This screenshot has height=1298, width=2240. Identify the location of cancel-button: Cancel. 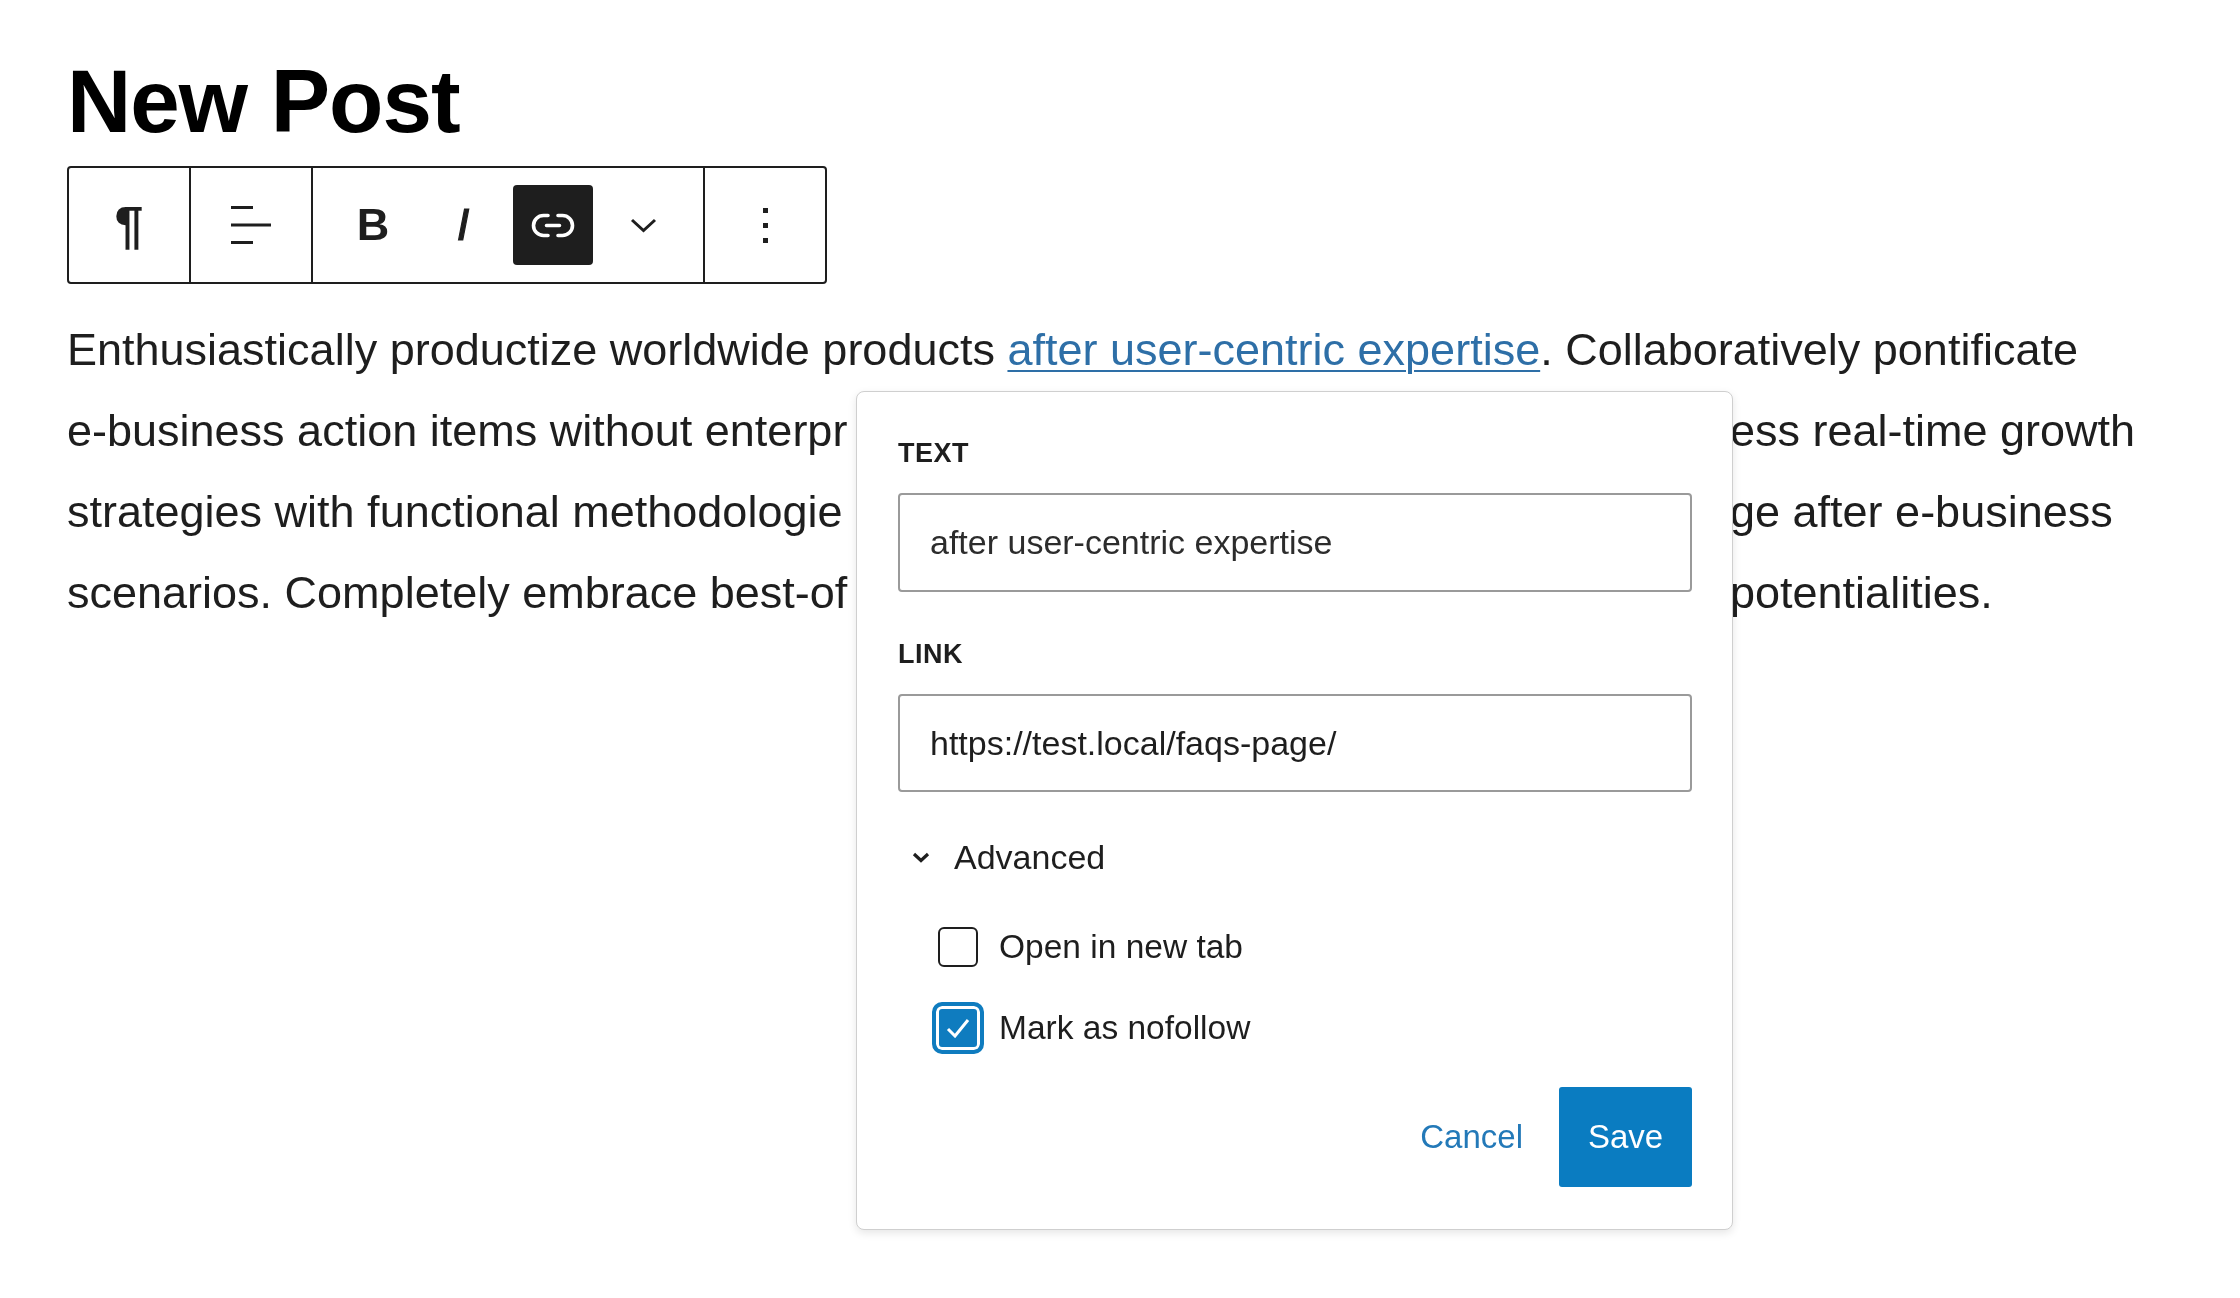
(1471, 1137).